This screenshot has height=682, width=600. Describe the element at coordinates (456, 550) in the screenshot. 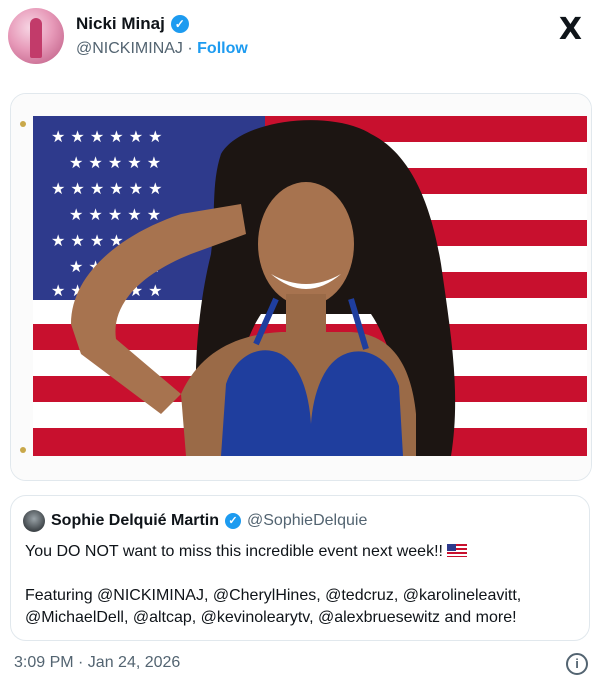

I see `us-flag-icon` at that location.